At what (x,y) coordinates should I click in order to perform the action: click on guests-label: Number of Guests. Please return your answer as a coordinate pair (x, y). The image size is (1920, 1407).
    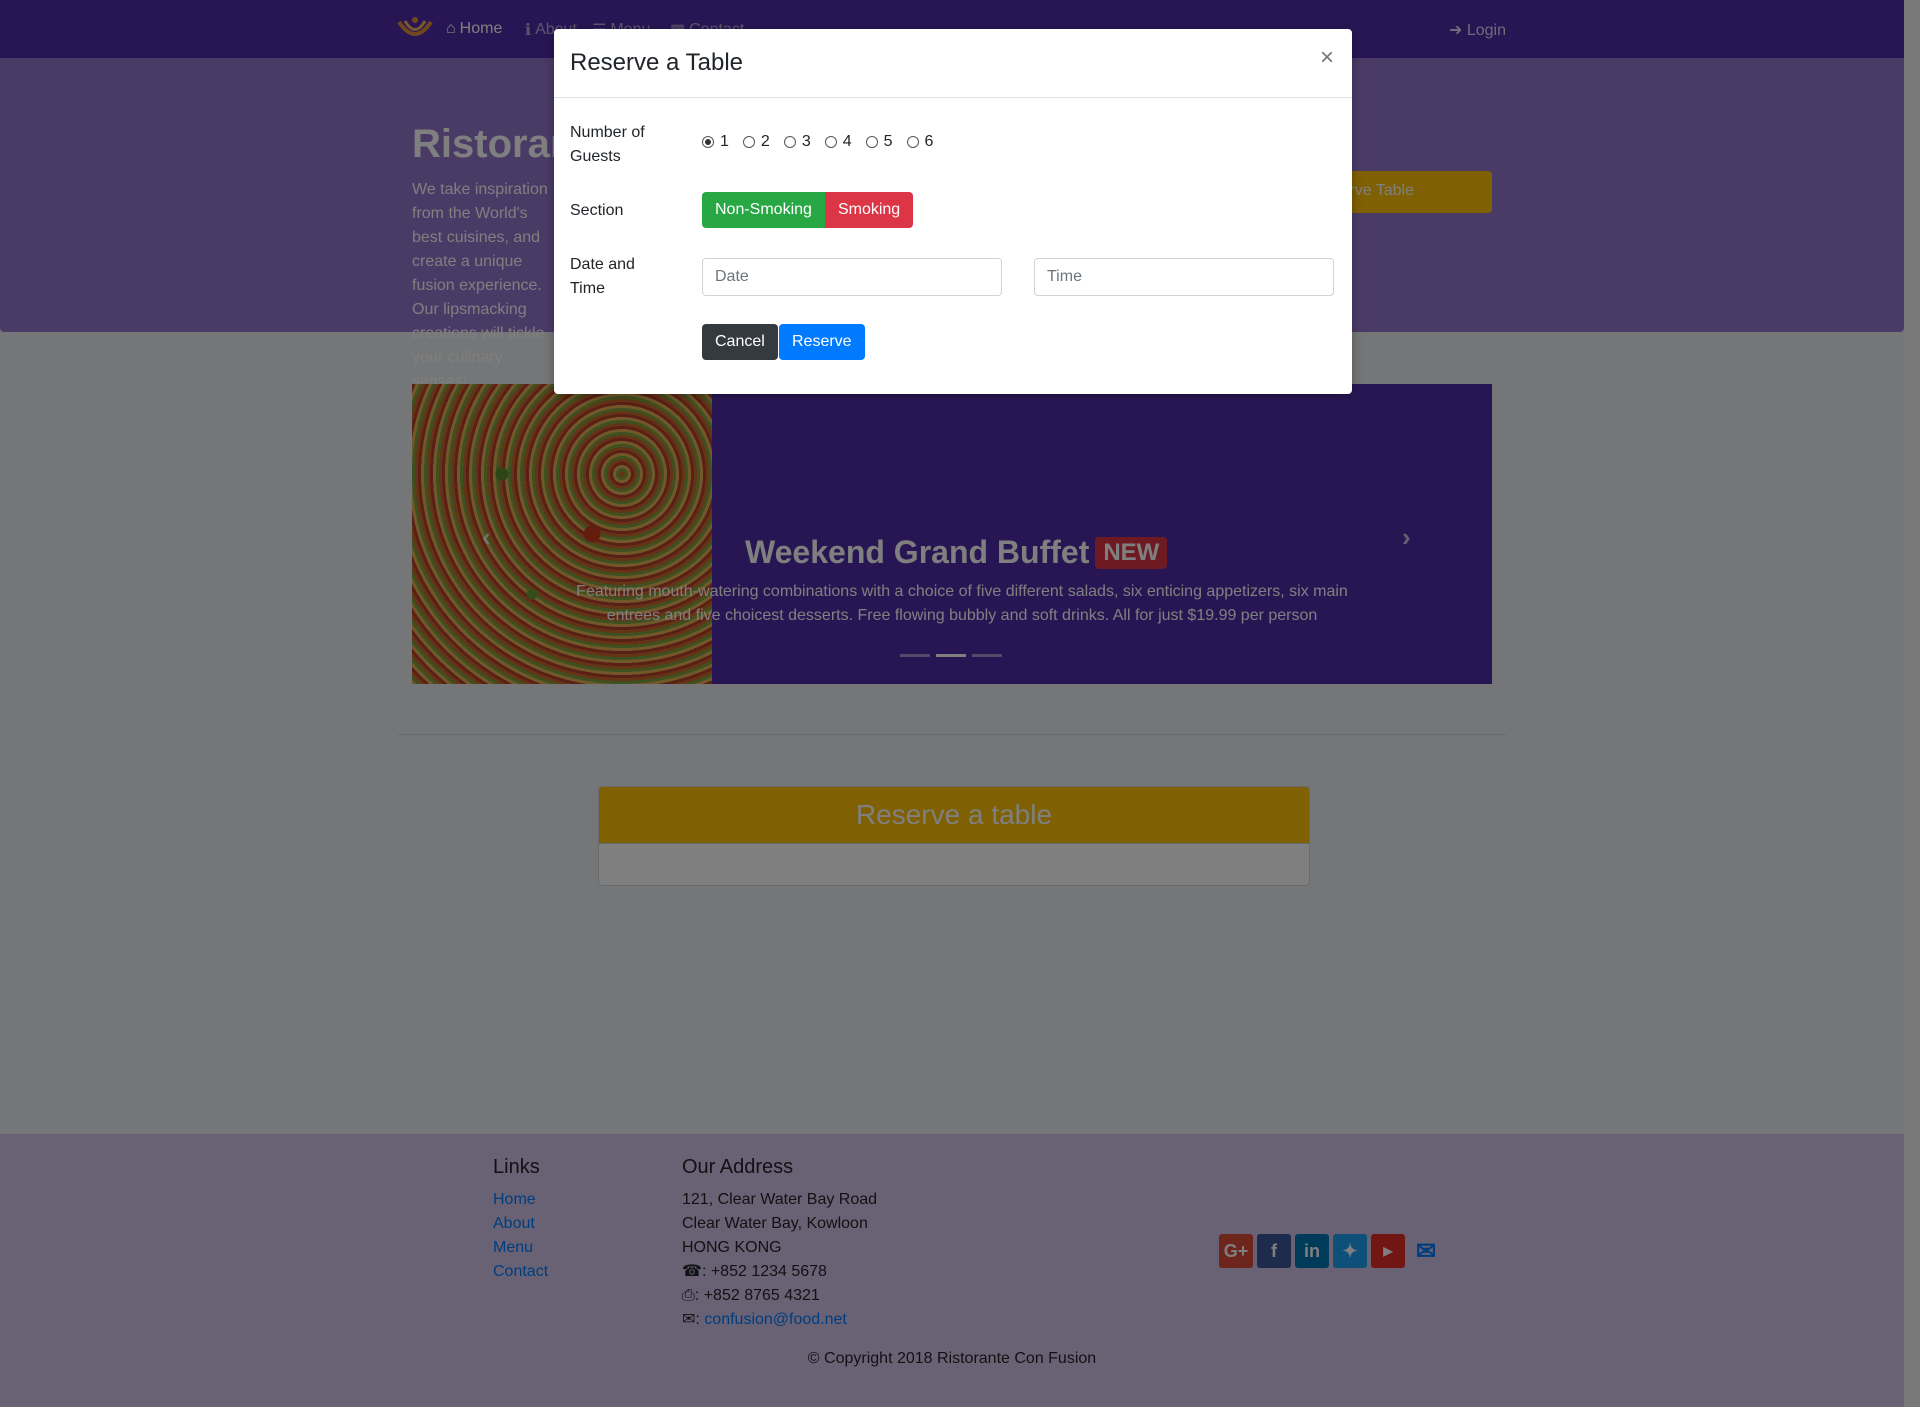
    Looking at the image, I should click on (607, 144).